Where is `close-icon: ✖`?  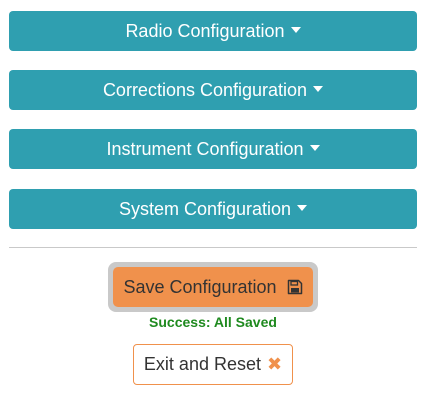 close-icon: ✖ is located at coordinates (274, 364).